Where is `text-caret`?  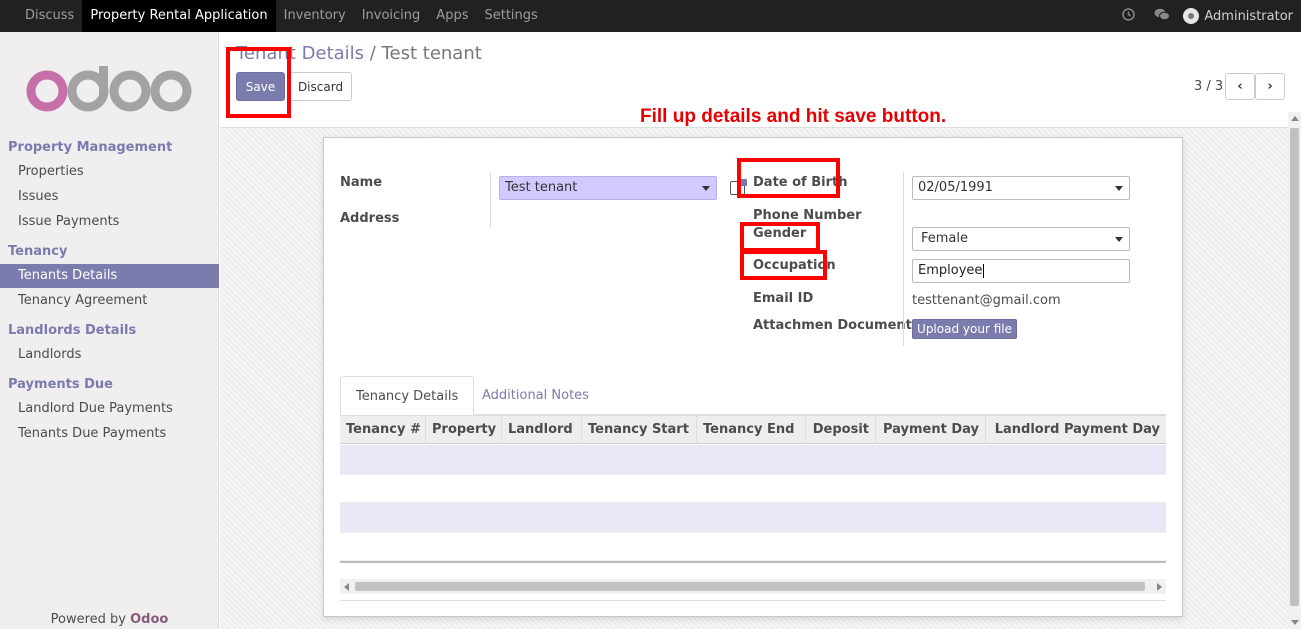
text-caret is located at coordinates (984, 270).